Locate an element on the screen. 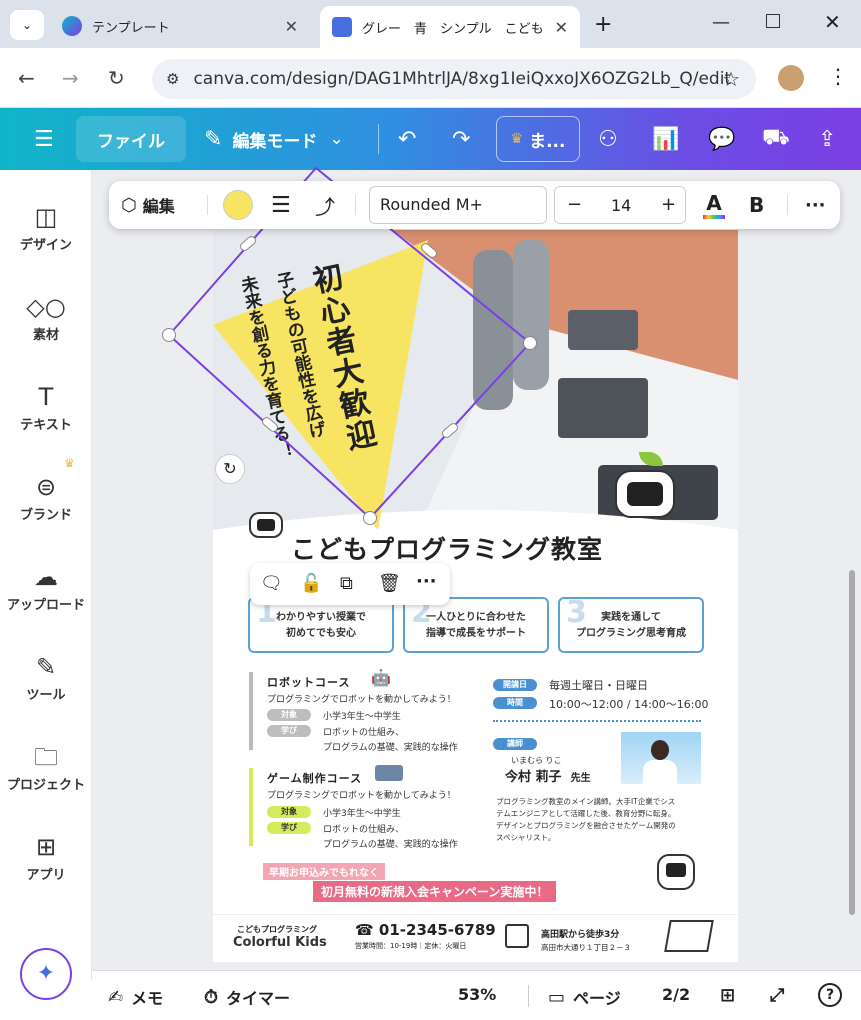 The width and height of the screenshot is (861, 1020). robot-course-learn-1: ロボットの仕組み、 is located at coordinates (363, 731).